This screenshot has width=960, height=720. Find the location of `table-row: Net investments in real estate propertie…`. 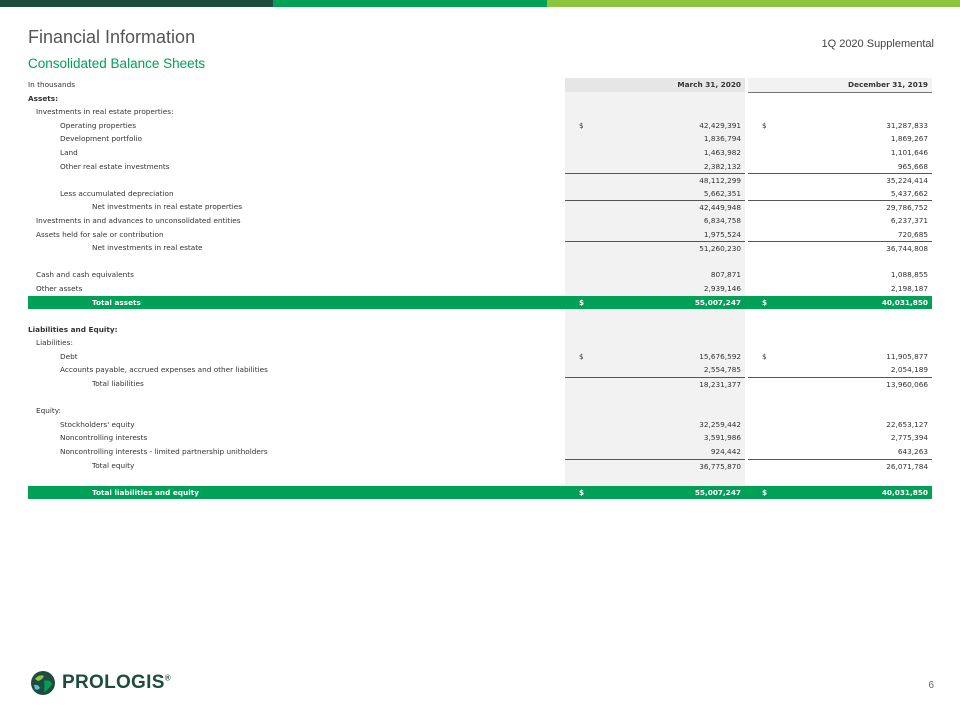

table-row: Net investments in real estate propertie… is located at coordinates (480, 207).